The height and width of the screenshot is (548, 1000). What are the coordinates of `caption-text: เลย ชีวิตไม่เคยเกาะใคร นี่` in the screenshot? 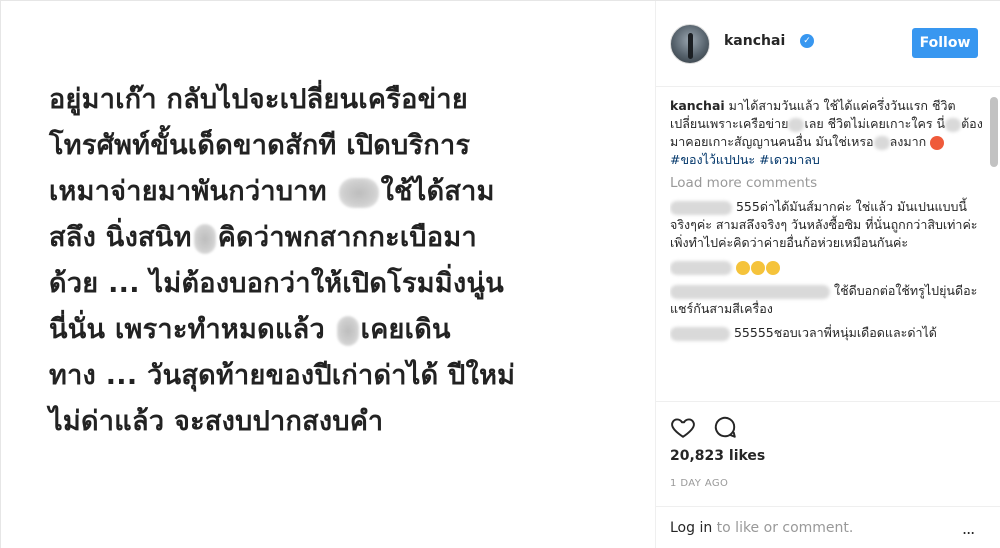 It's located at (875, 123).